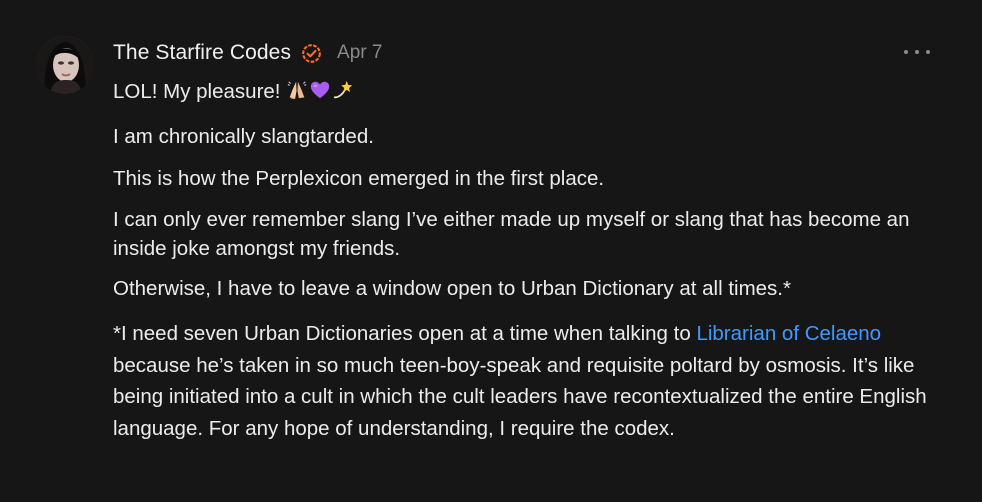  Describe the element at coordinates (243, 136) in the screenshot. I see `paragraph: I am chronically slangtarded.` at that location.